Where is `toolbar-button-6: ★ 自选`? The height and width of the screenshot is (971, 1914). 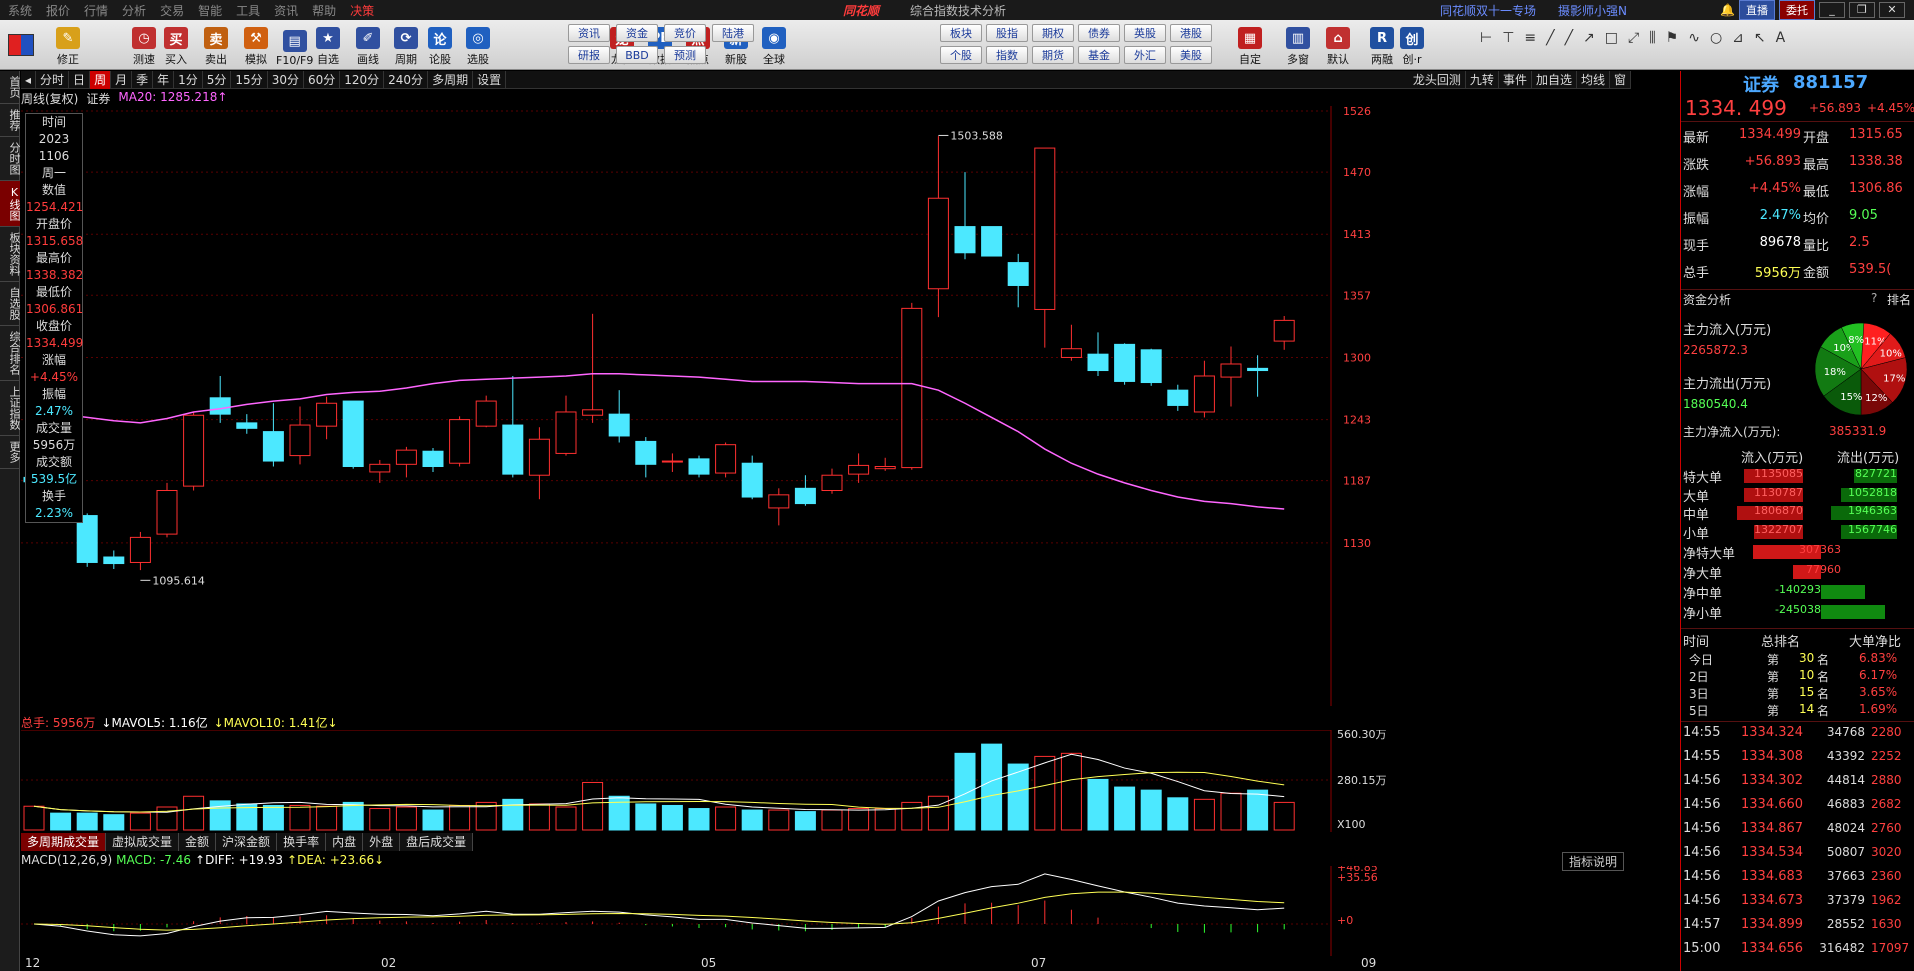
toolbar-button-6: ★ 自选 is located at coordinates (328, 45).